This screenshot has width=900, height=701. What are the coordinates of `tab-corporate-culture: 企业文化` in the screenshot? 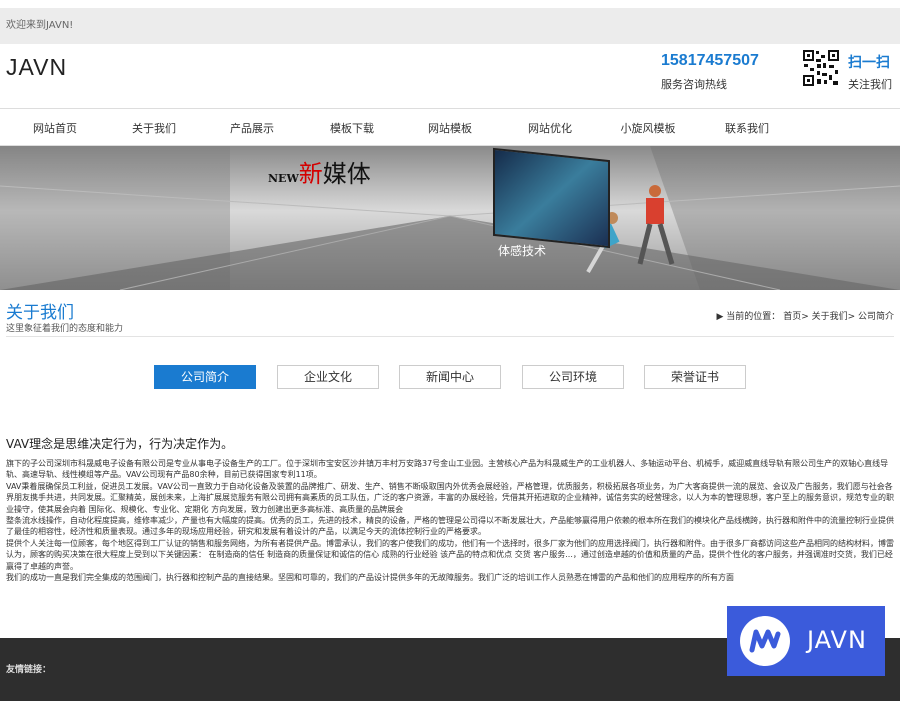 It's located at (328, 377).